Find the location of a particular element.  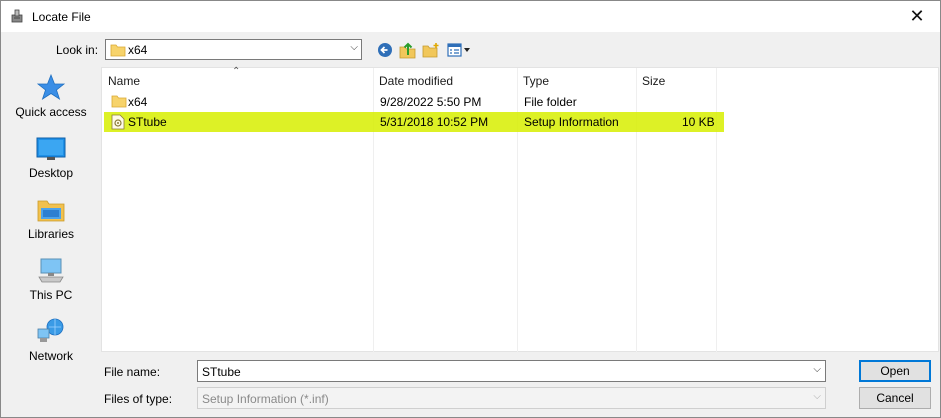

column-header-size: Size is located at coordinates (653, 80).